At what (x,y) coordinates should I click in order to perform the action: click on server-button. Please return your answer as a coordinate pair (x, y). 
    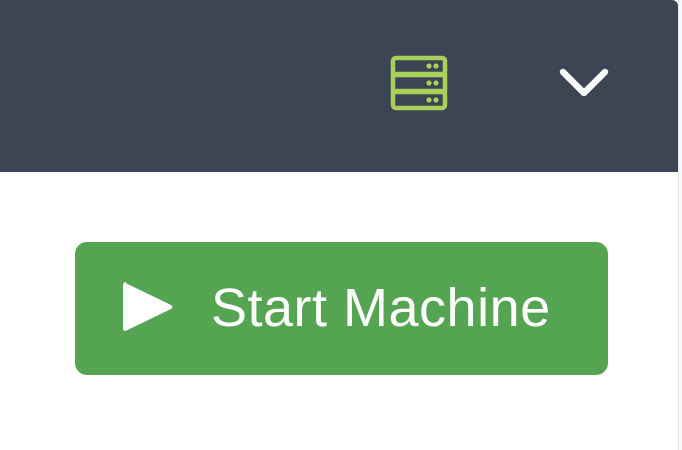
    Looking at the image, I should click on (419, 83).